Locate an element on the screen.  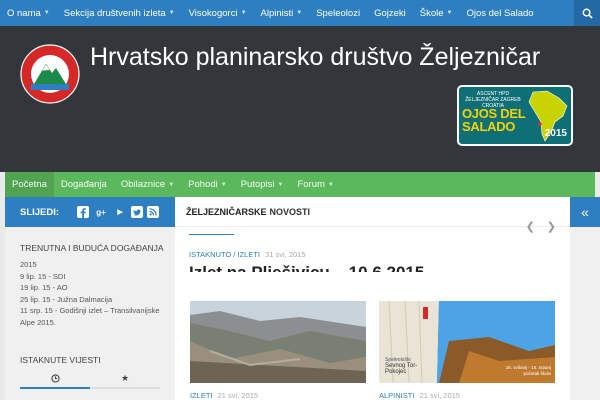
topnav-item-label: Visokogorci is located at coordinates (213, 13).